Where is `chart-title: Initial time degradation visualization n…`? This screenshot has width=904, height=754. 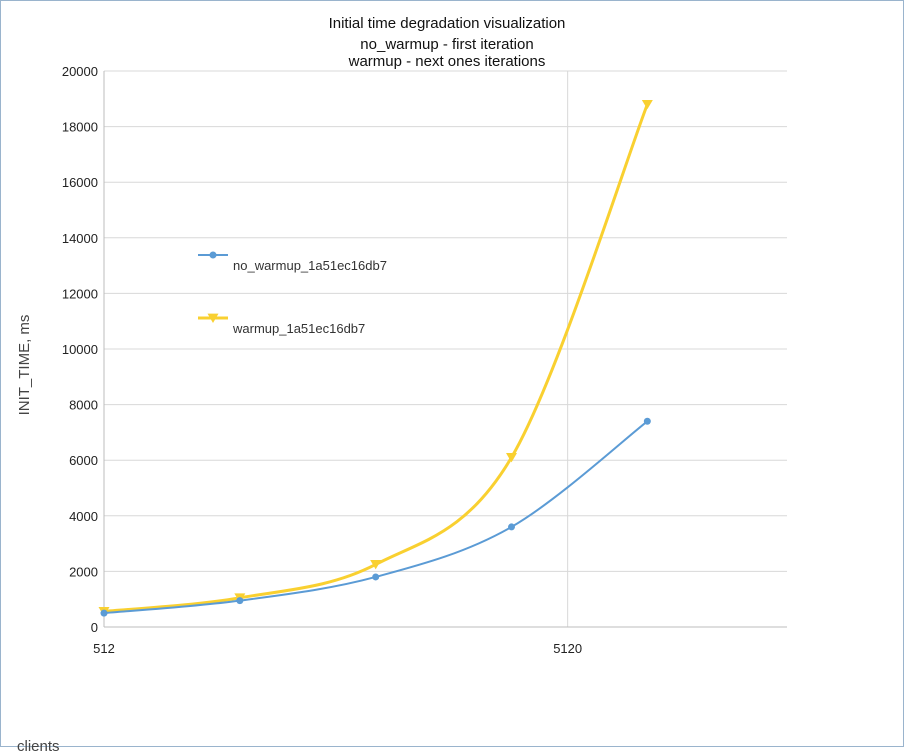 chart-title: Initial time degradation visualization n… is located at coordinates (447, 42).